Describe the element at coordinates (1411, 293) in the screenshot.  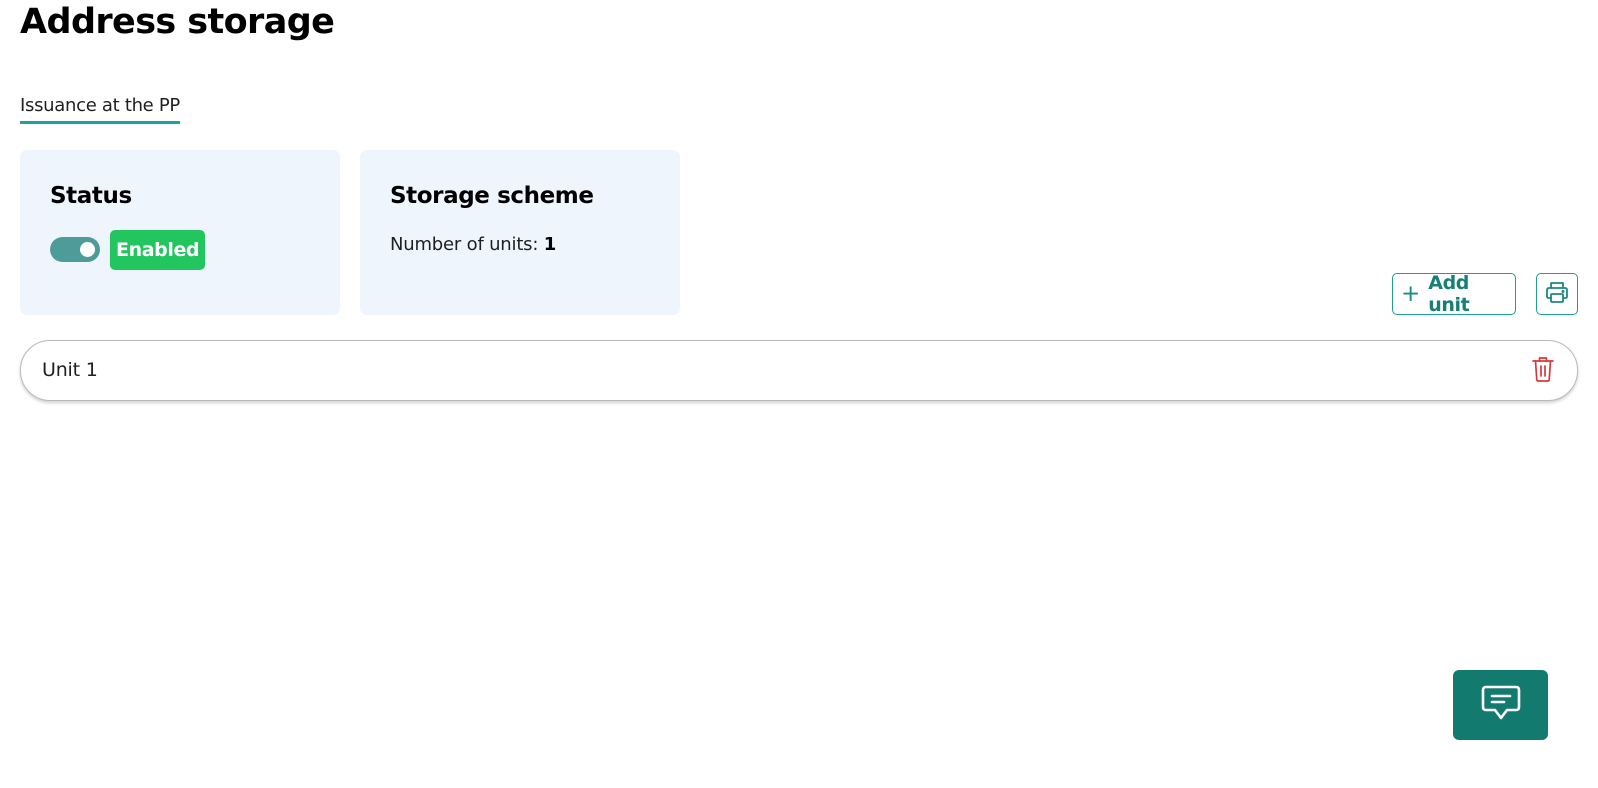
I see `plus-icon: +` at that location.